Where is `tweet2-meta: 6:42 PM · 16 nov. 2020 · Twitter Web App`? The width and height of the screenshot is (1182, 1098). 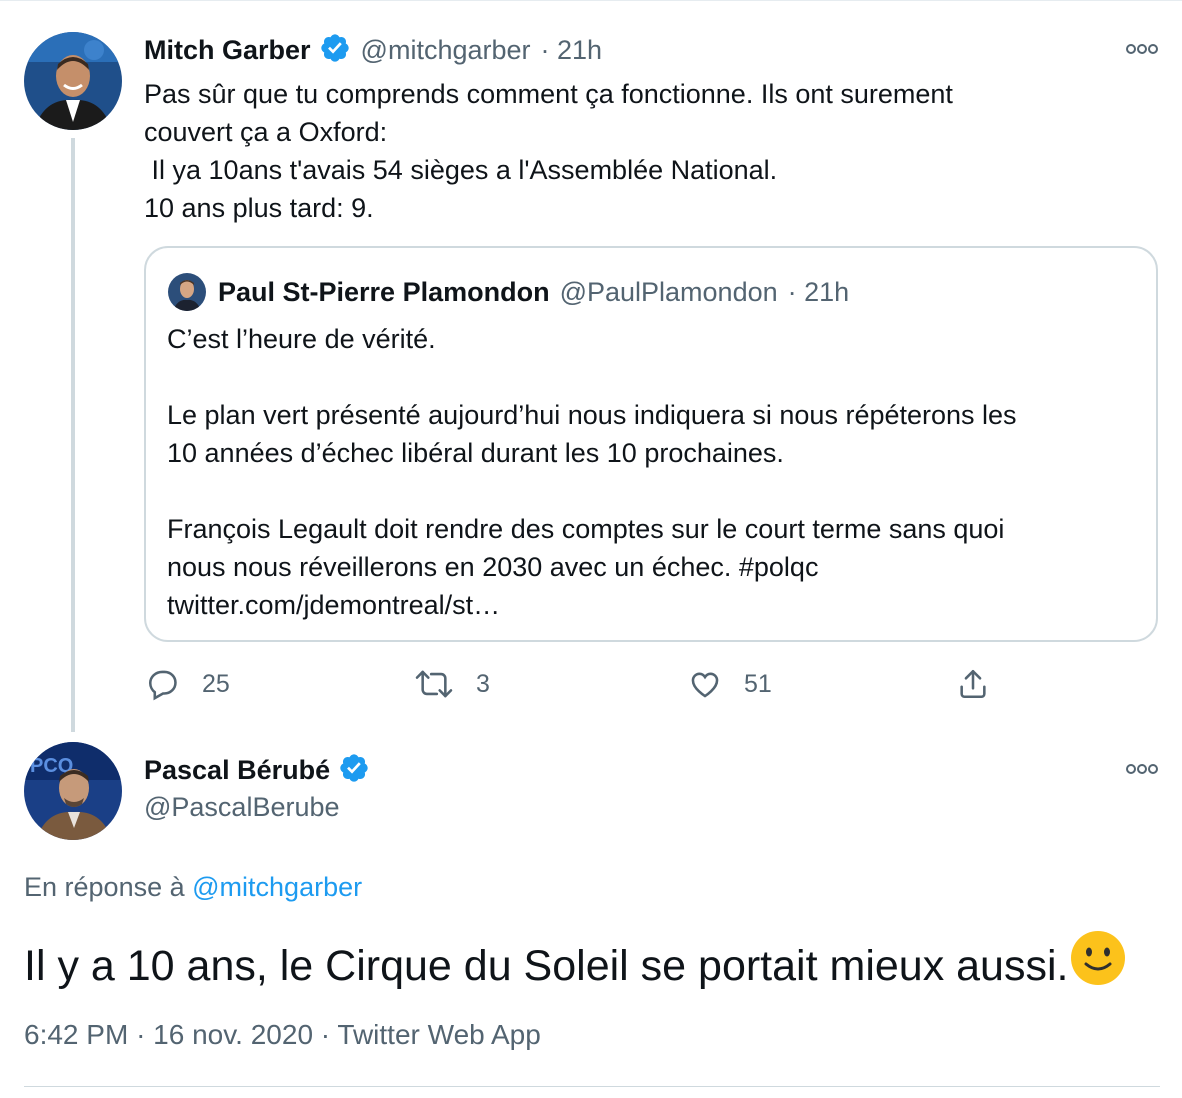 tweet2-meta: 6:42 PM · 16 nov. 2020 · Twitter Web App is located at coordinates (282, 1035).